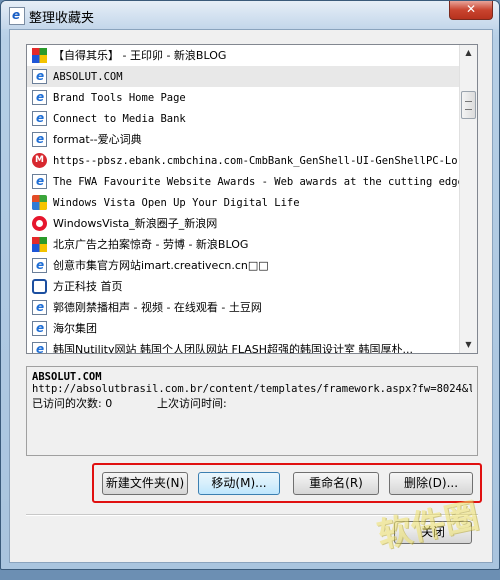 The height and width of the screenshot is (580, 500). I want to click on favorite-item: 方正科技 首页, so click(243, 286).